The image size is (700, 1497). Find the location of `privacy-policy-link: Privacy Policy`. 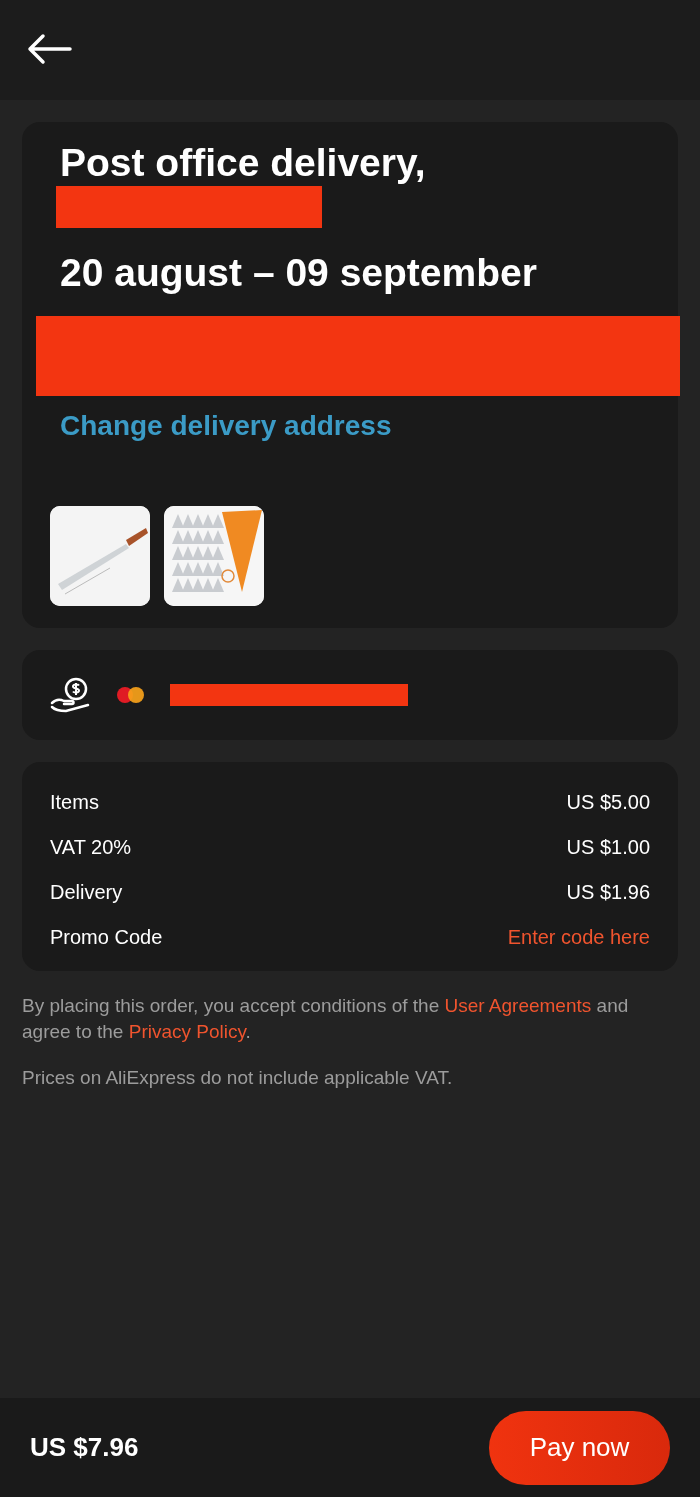

privacy-policy-link: Privacy Policy is located at coordinates (187, 1031).